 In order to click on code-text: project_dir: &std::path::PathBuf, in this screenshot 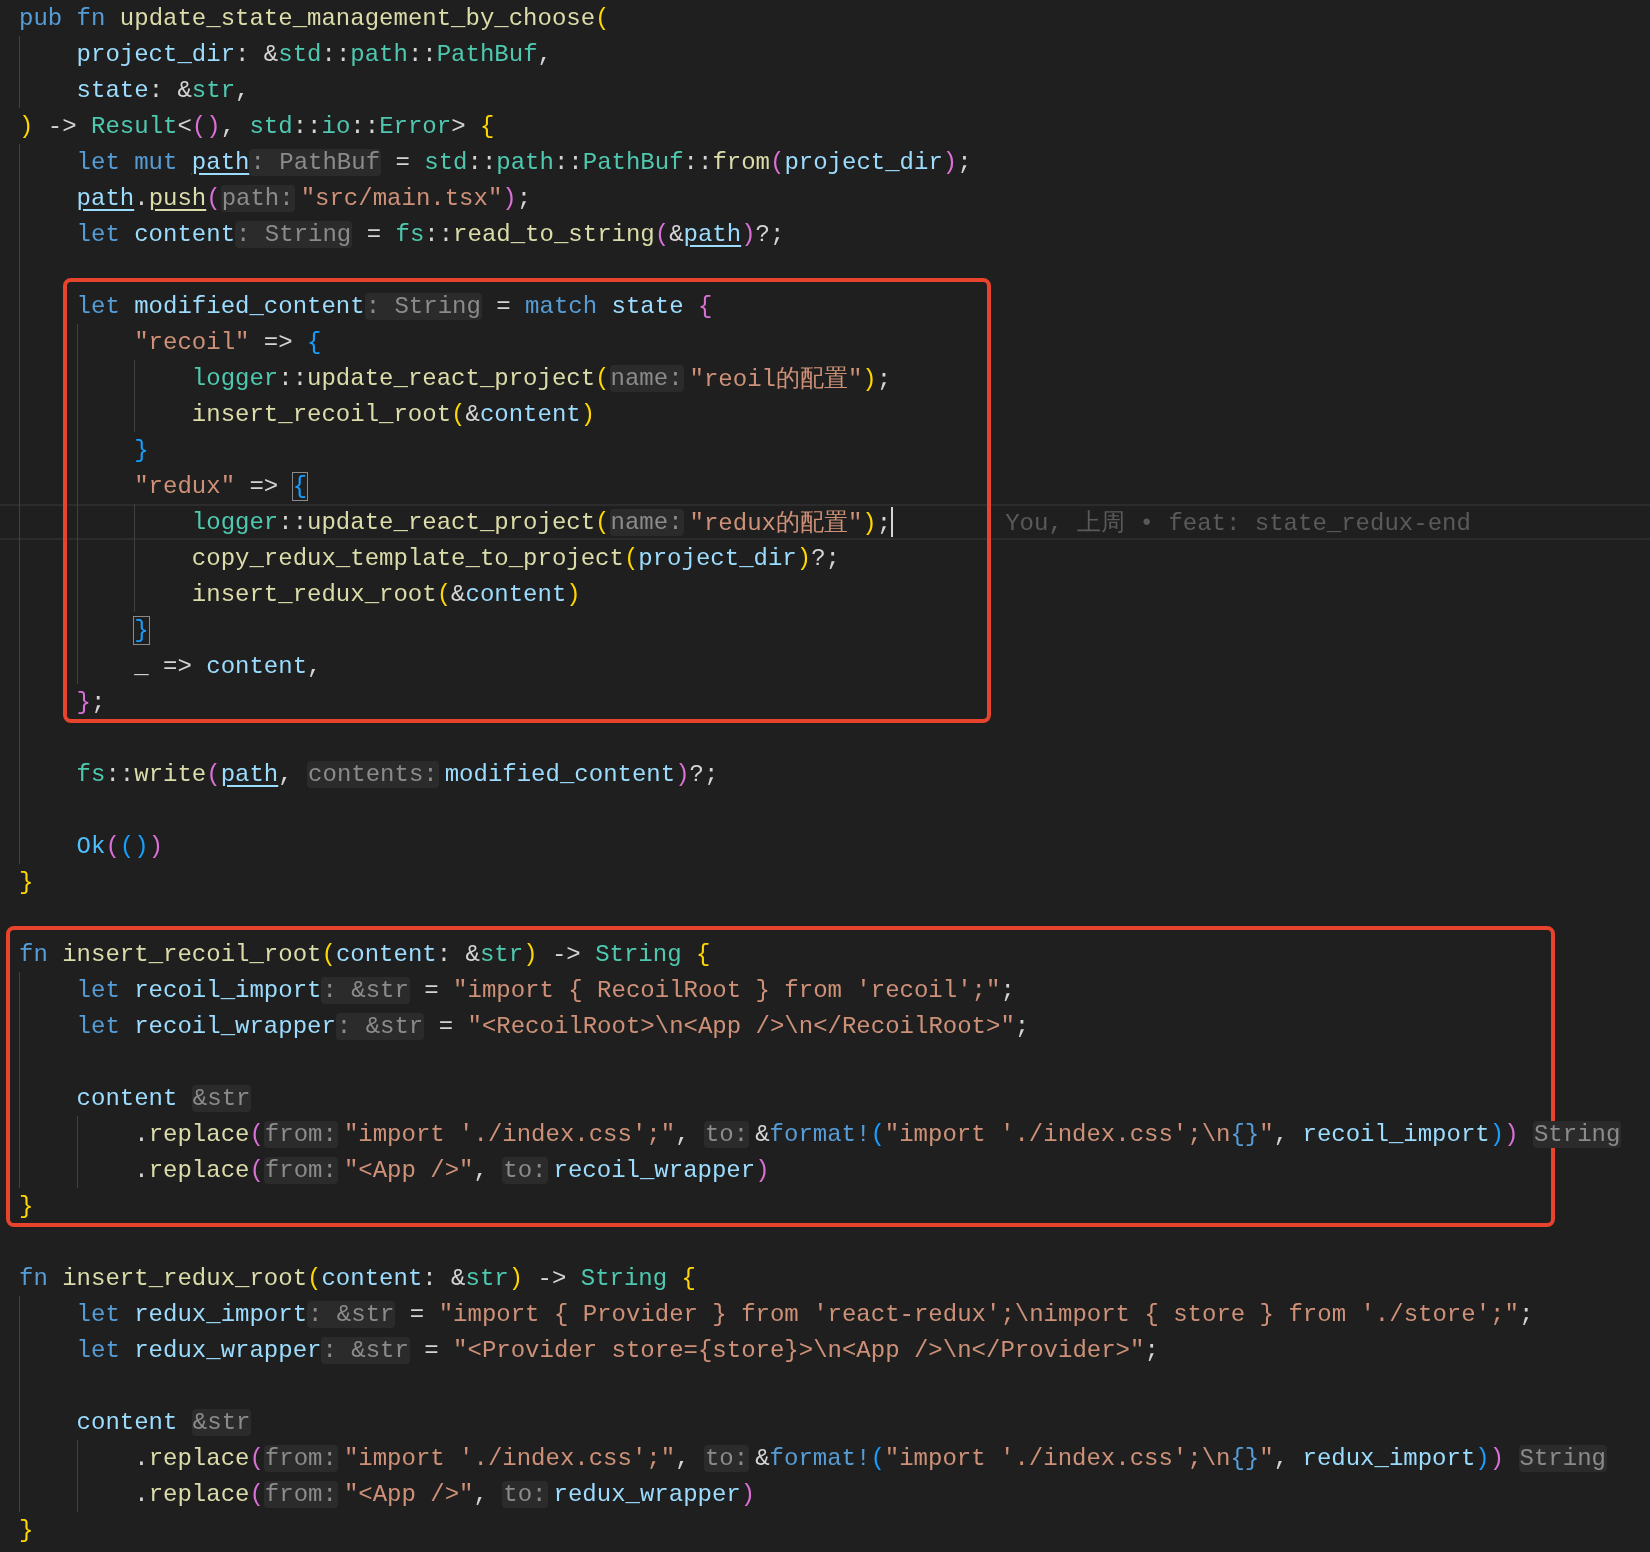, I will do `click(314, 54)`.